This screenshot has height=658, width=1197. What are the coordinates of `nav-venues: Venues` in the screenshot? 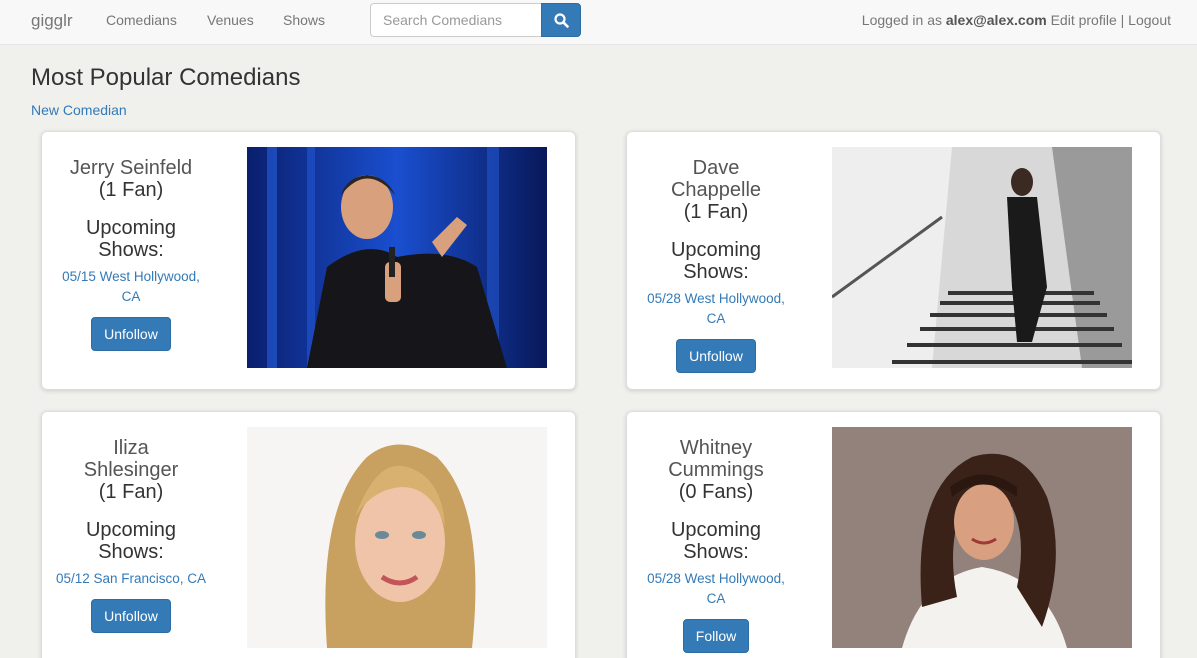 It's located at (230, 20).